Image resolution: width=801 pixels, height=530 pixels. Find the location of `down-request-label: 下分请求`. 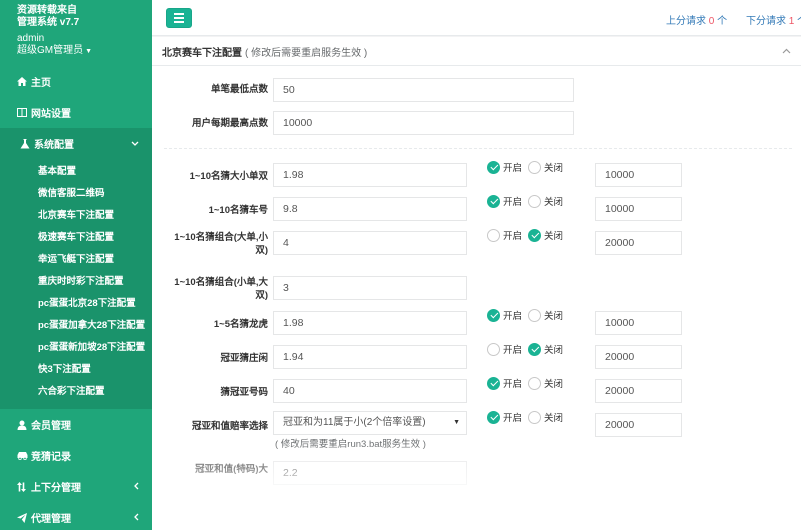

down-request-label: 下分请求 is located at coordinates (766, 21).